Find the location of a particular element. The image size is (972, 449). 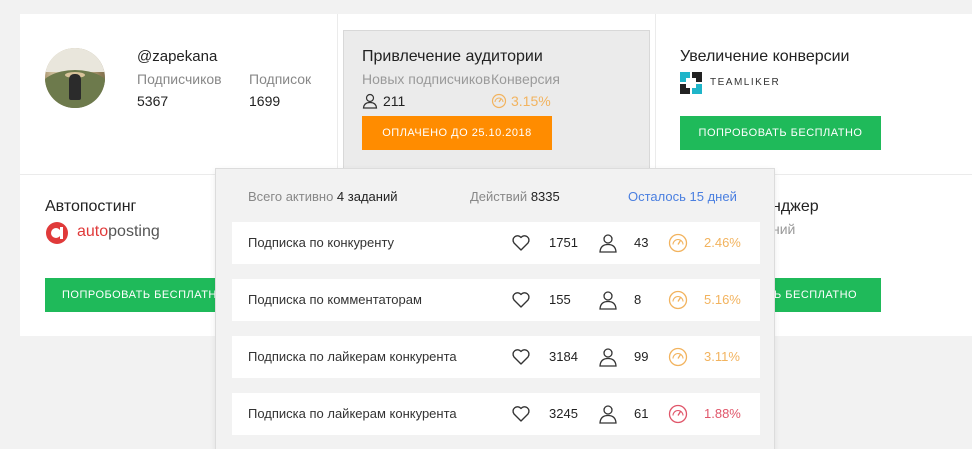

autoposting-logo-text: autoposting is located at coordinates (118, 232).